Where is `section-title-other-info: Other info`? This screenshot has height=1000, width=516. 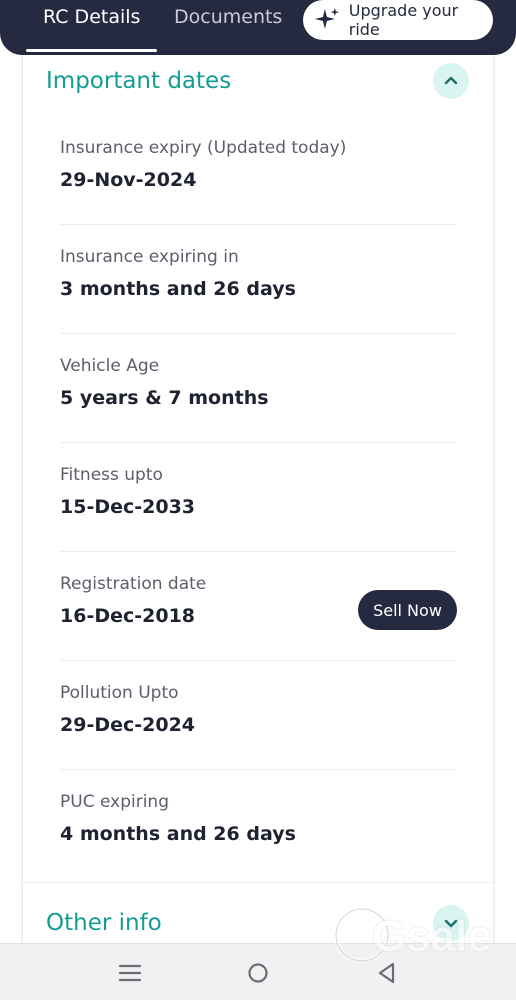 section-title-other-info: Other info is located at coordinates (104, 923).